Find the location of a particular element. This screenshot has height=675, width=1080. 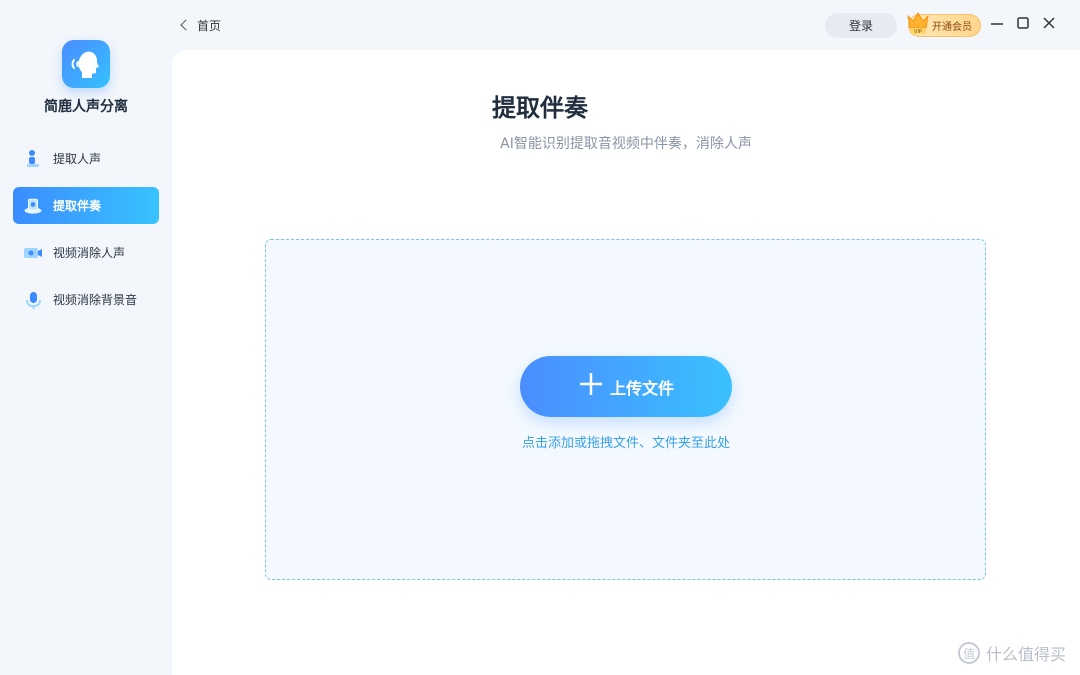

minimize-button is located at coordinates (997, 23).